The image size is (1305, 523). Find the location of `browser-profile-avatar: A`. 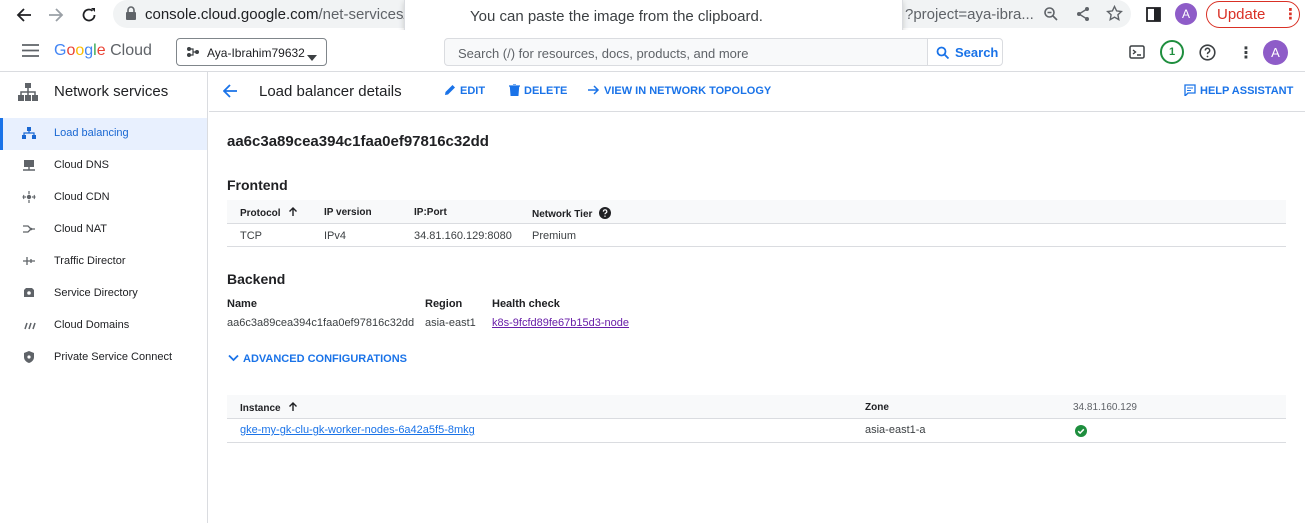

browser-profile-avatar: A is located at coordinates (1186, 14).